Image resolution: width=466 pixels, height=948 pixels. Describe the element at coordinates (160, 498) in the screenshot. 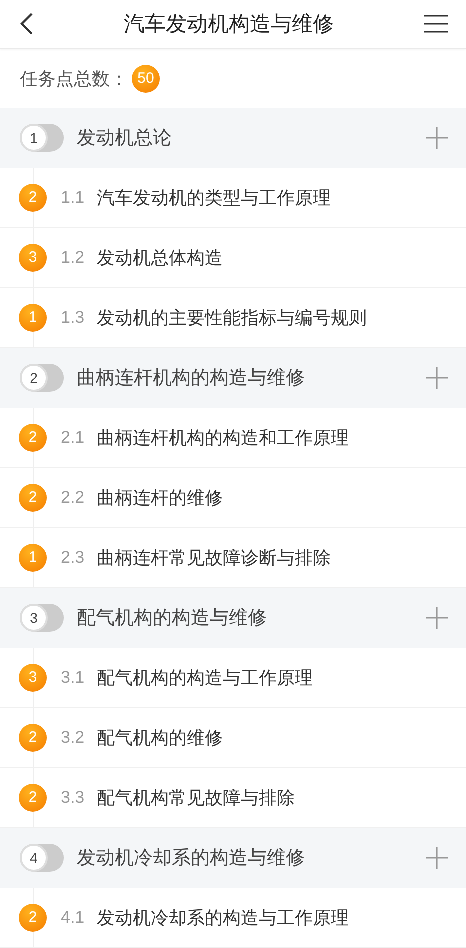

I see `lesson-title: 曲柄连杆的维修` at that location.